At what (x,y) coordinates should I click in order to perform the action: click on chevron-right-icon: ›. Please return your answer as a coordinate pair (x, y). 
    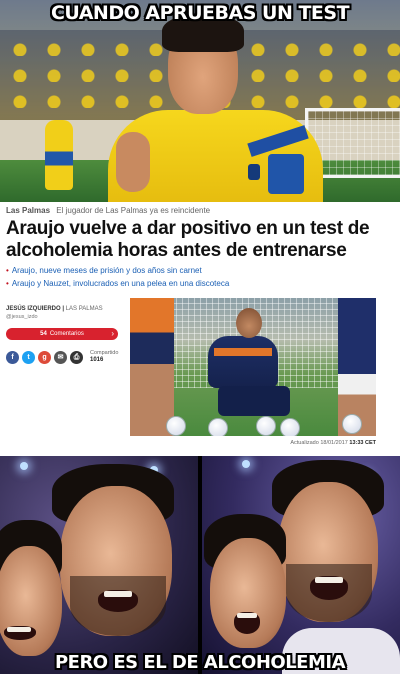
    Looking at the image, I should click on (112, 333).